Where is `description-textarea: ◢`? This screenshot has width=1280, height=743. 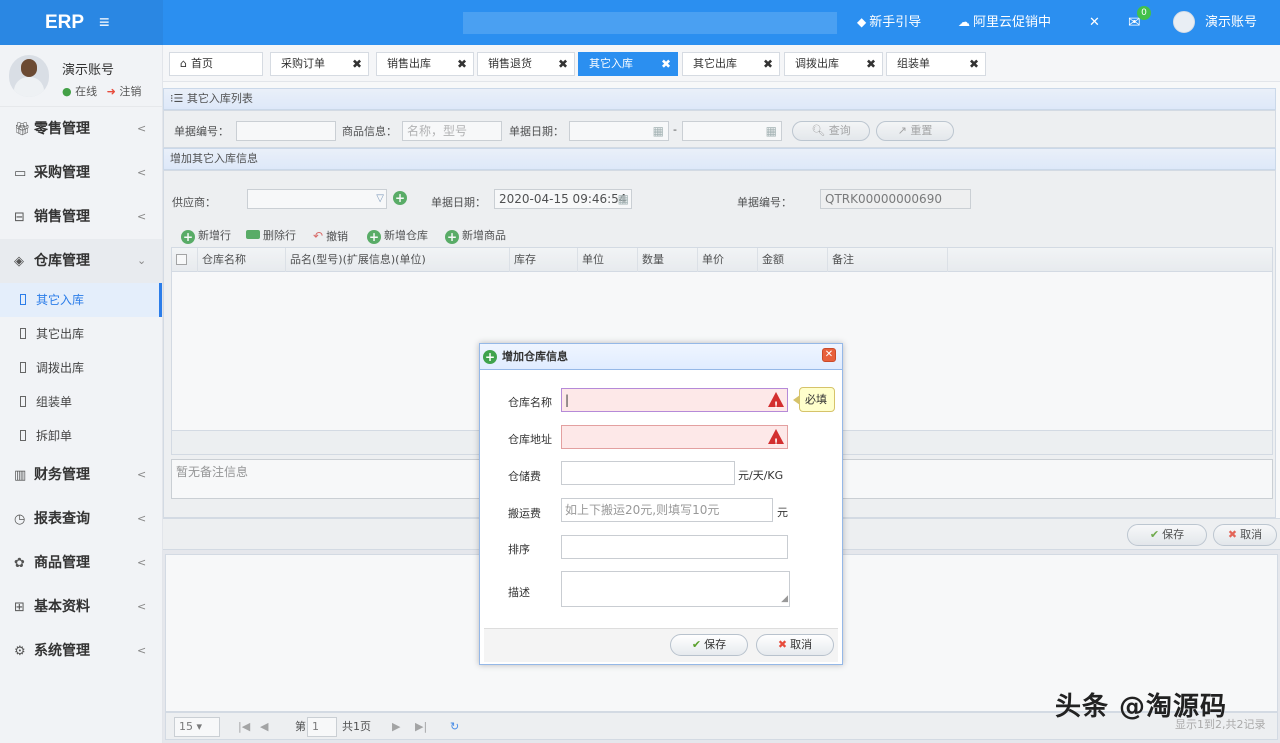
description-textarea: ◢ is located at coordinates (675, 589).